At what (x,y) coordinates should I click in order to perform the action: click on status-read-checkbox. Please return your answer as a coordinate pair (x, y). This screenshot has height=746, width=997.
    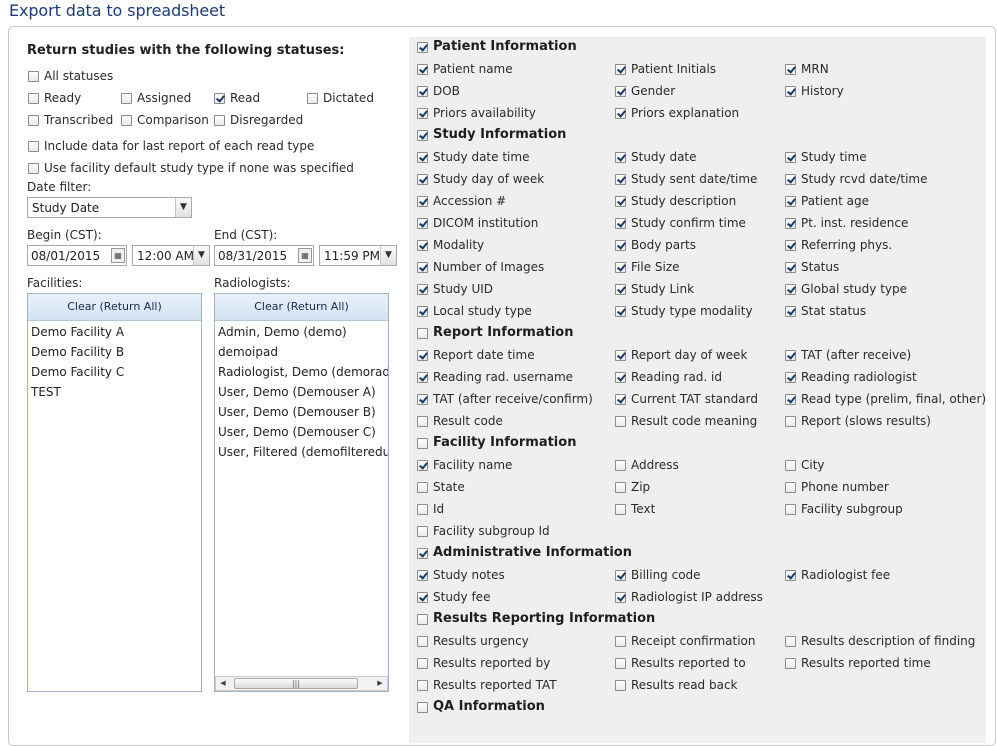
    Looking at the image, I should click on (219, 98).